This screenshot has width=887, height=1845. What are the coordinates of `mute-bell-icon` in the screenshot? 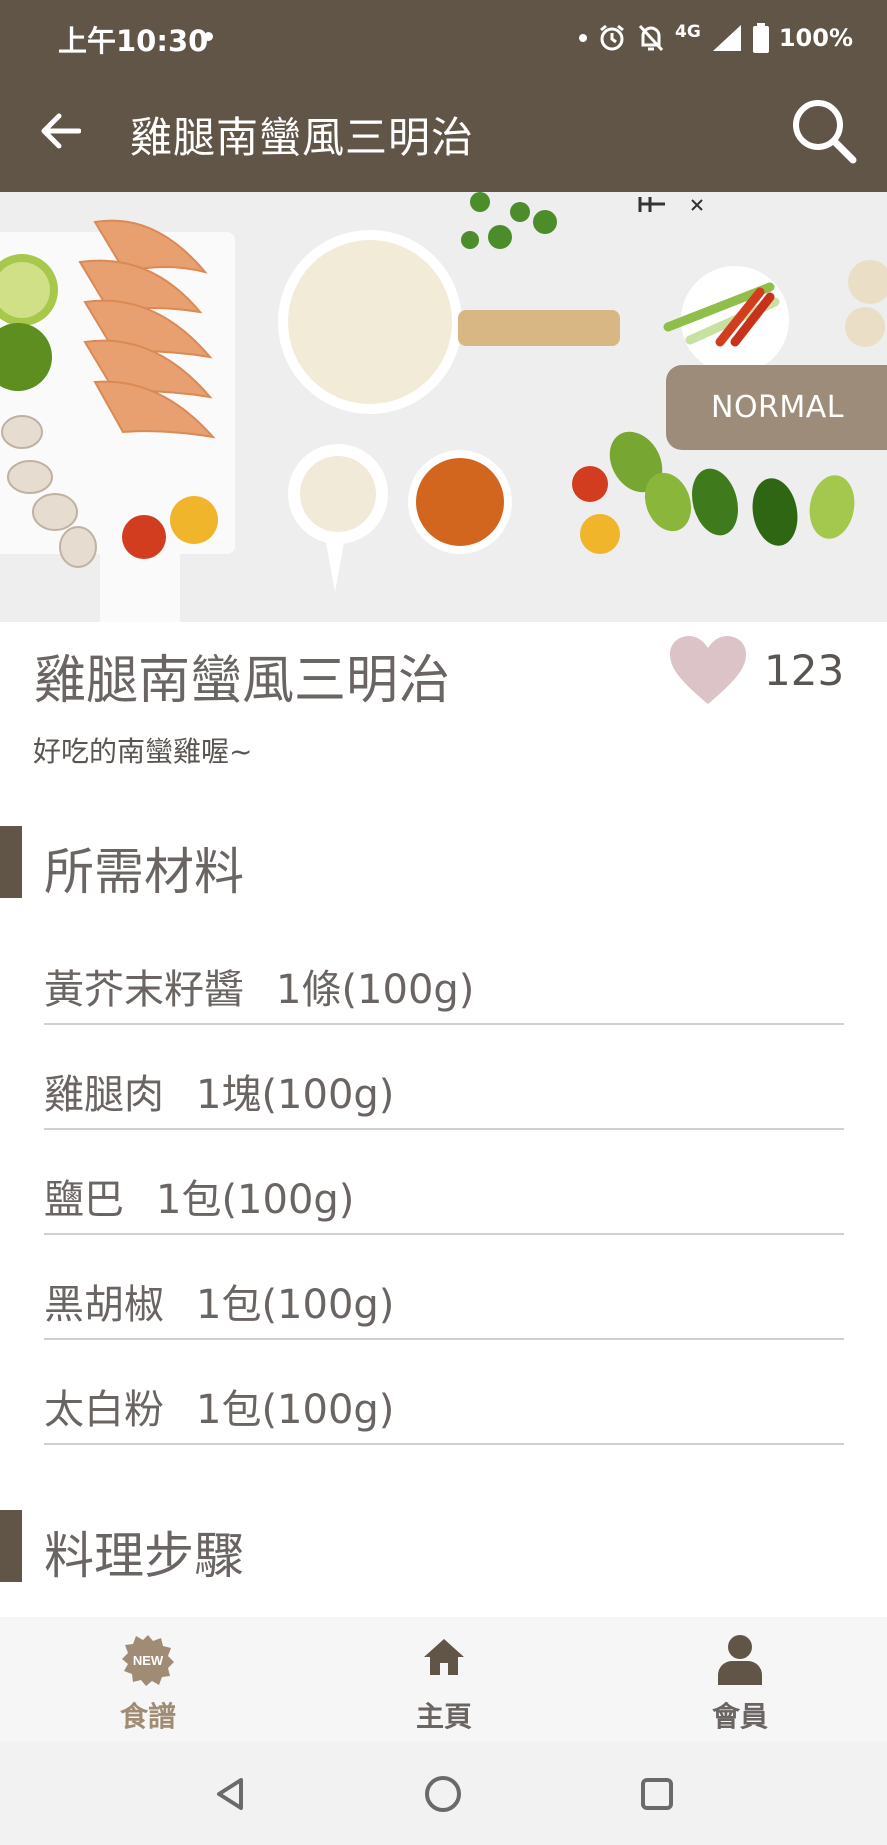 It's located at (651, 38).